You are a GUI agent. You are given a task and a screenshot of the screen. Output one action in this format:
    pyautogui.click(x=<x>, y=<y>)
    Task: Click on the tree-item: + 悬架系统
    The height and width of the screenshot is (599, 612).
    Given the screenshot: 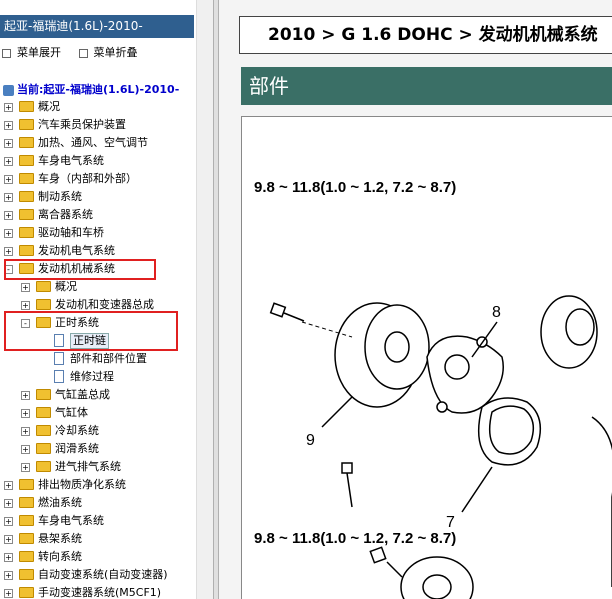 What is the action you would take?
    pyautogui.click(x=106, y=539)
    